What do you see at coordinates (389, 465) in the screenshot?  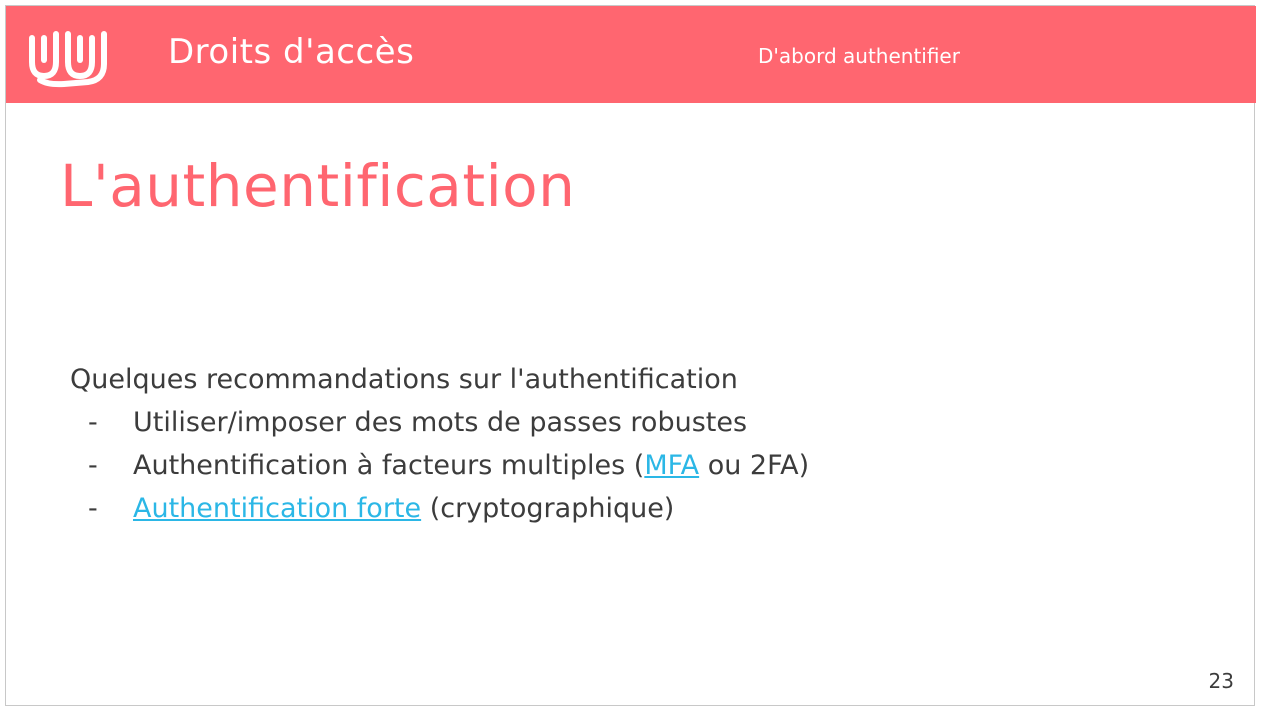 I see `bullet-text-prefix: Authentification à facteurs multiples (` at bounding box center [389, 465].